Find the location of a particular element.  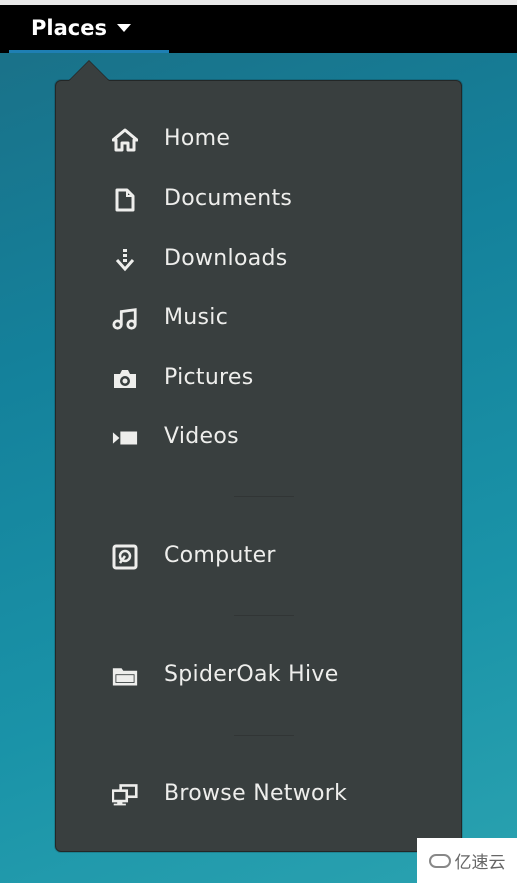

watermark: 亿速云 is located at coordinates (467, 860).